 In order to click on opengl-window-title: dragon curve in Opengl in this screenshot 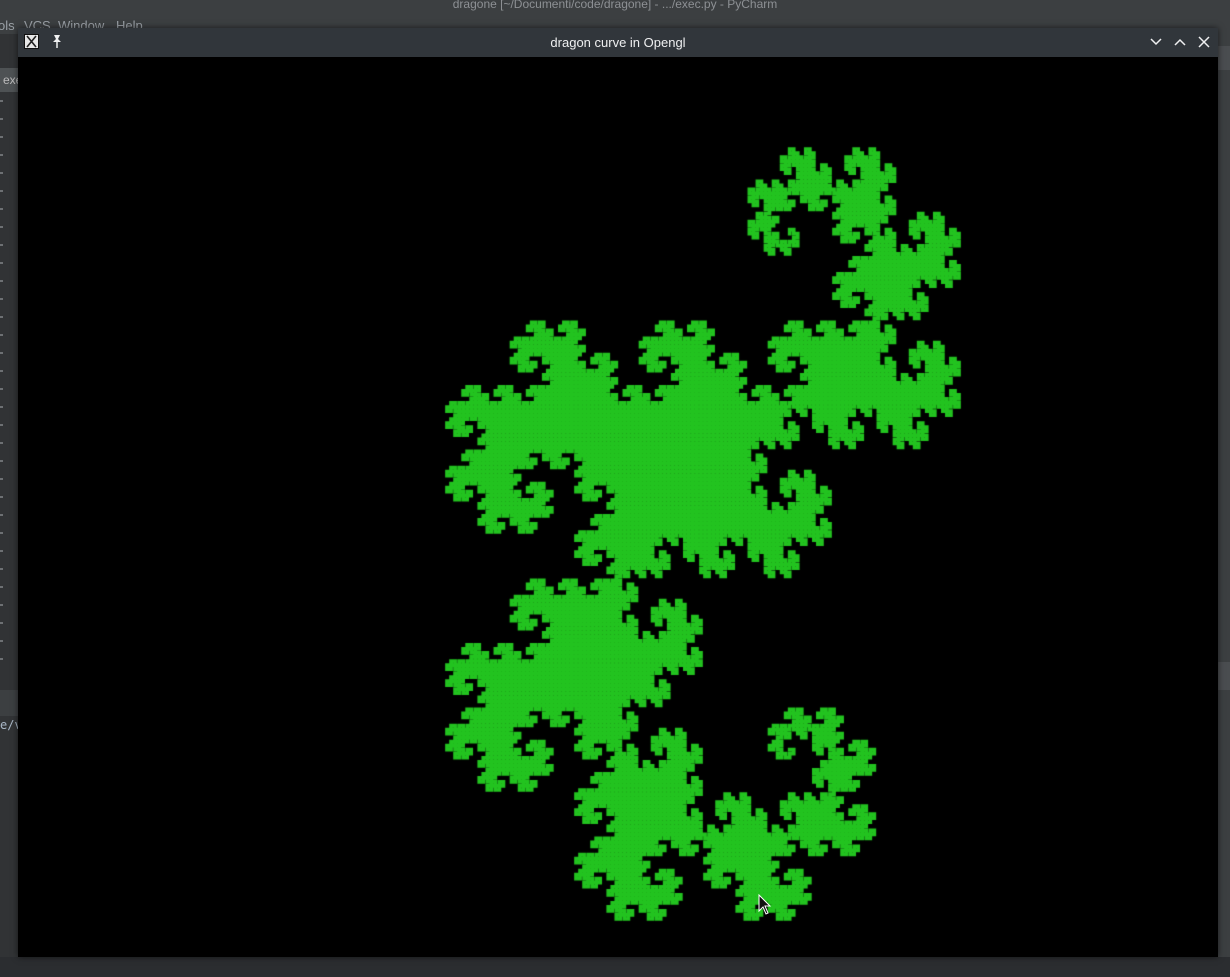, I will do `click(618, 42)`.